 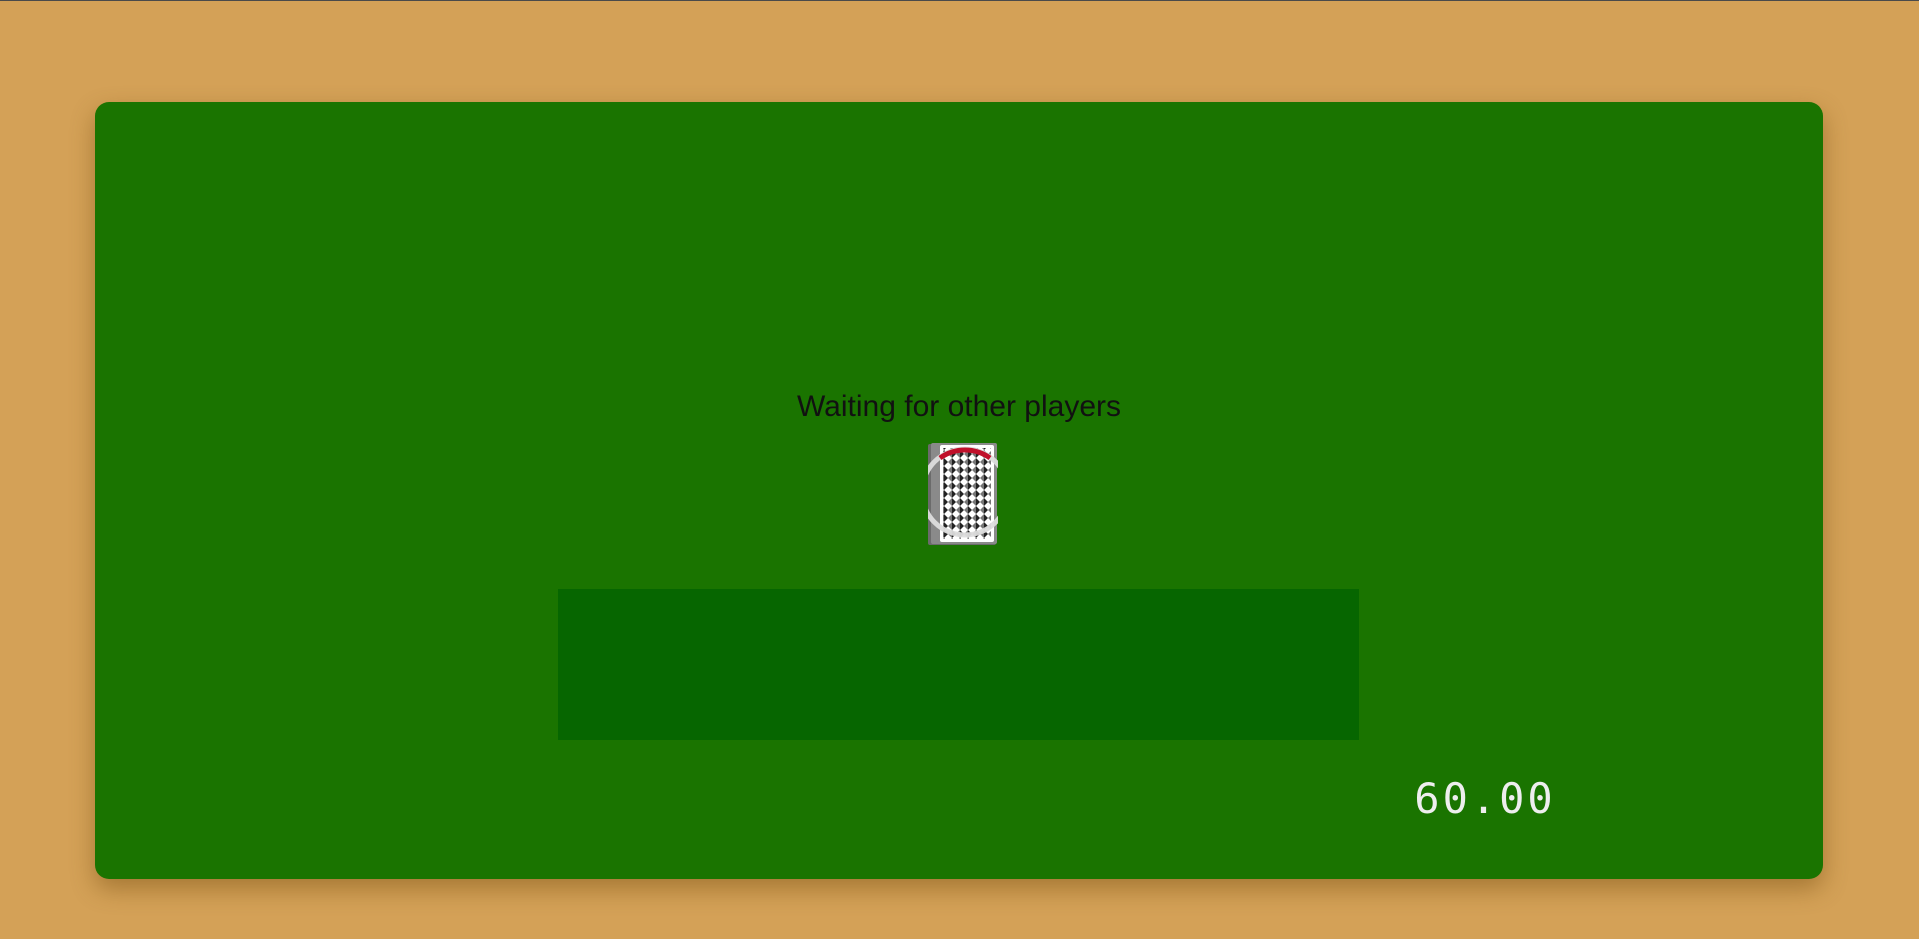 I want to click on card-deck, so click(x=963, y=494).